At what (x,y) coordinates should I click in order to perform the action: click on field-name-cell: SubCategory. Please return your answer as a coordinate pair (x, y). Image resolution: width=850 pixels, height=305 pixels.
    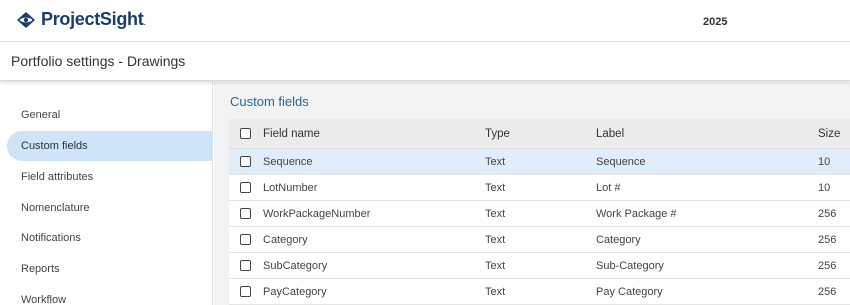
    Looking at the image, I should click on (295, 265).